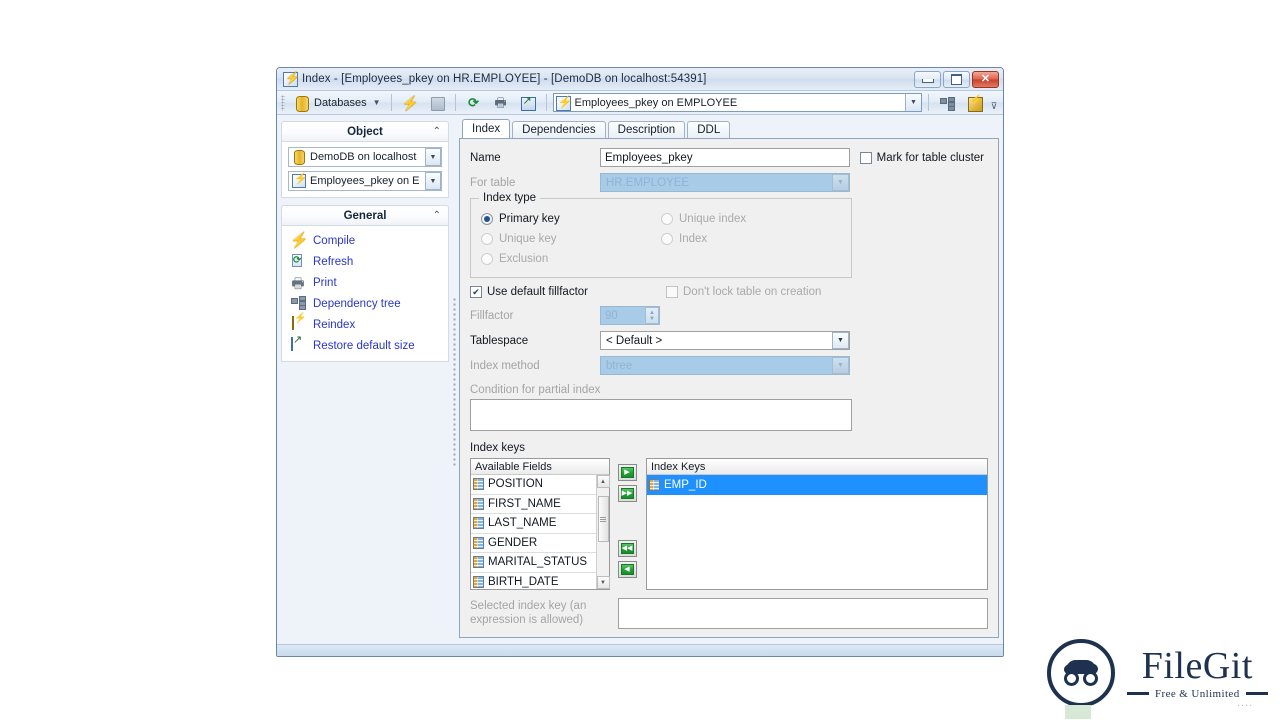 Image resolution: width=1280 pixels, height=720 pixels. Describe the element at coordinates (646, 129) in the screenshot. I see `tab-description: Description` at that location.